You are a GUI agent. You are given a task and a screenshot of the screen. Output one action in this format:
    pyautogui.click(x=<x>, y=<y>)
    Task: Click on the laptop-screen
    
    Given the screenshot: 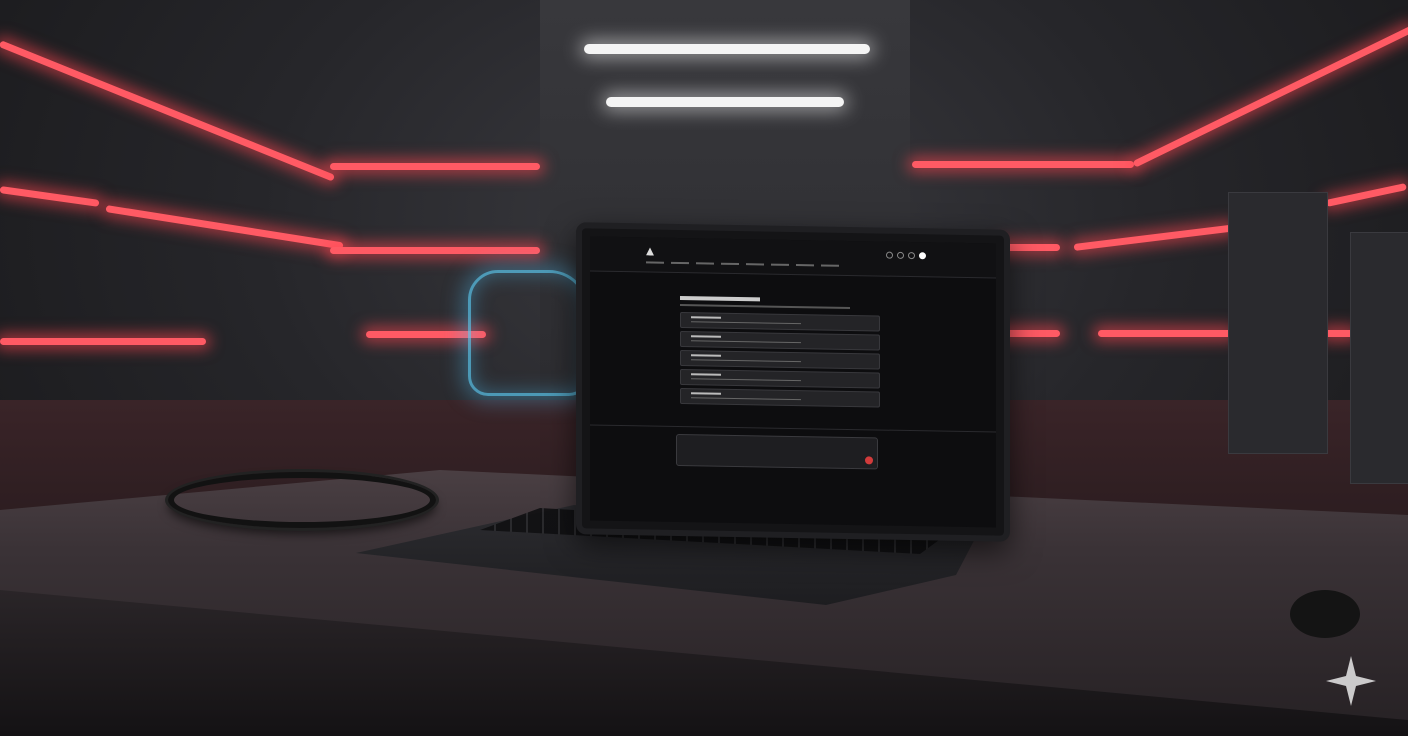 What is the action you would take?
    pyautogui.click(x=793, y=382)
    